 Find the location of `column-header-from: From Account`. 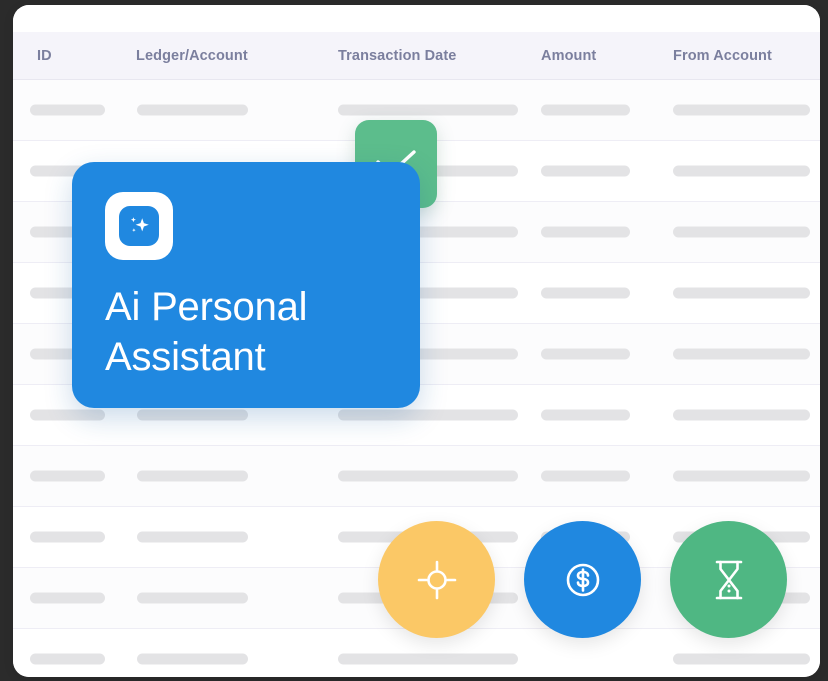

column-header-from: From Account is located at coordinates (722, 56).